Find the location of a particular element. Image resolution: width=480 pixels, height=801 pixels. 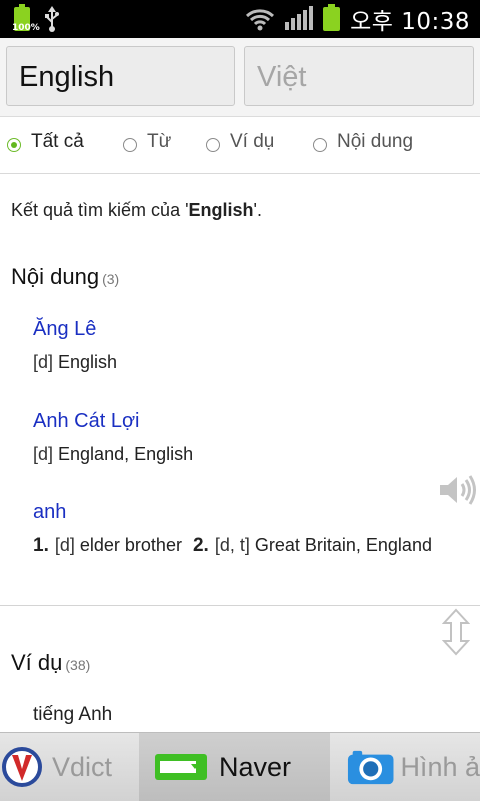

wifi-icon is located at coordinates (260, 20).